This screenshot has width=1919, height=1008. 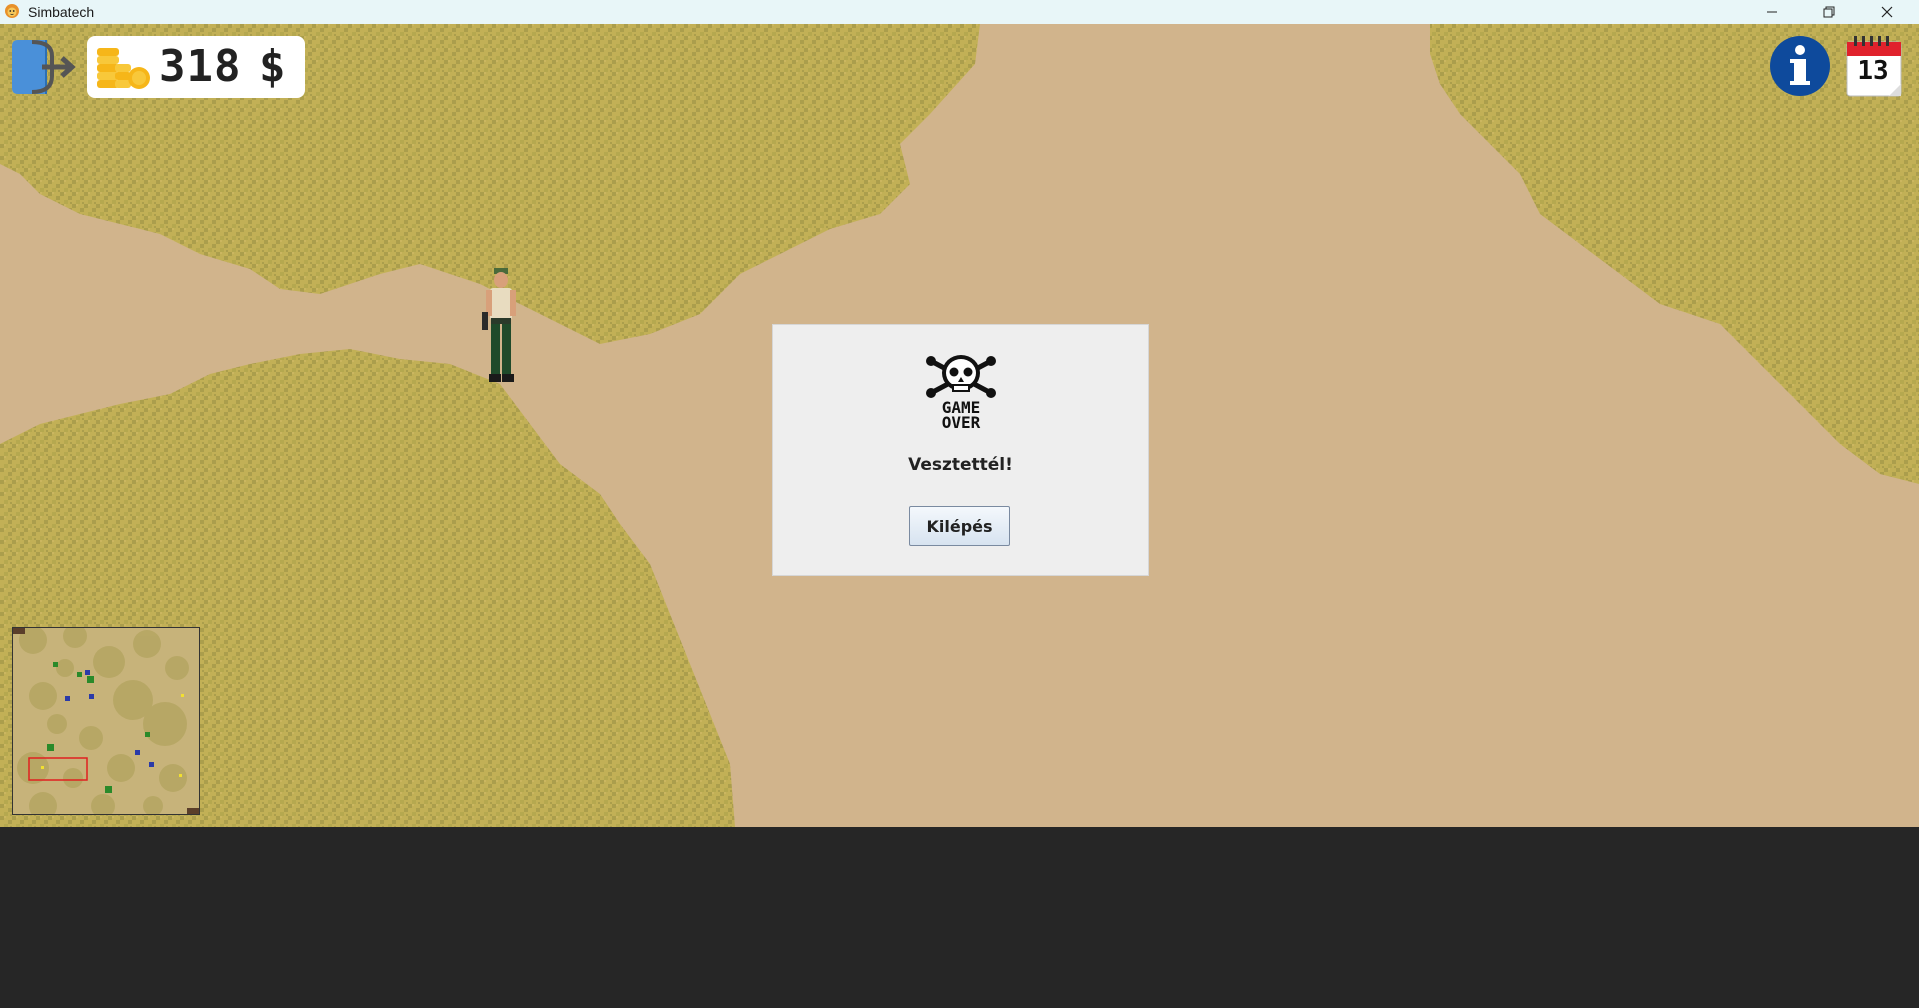 I want to click on restore-icon, so click(x=1829, y=12).